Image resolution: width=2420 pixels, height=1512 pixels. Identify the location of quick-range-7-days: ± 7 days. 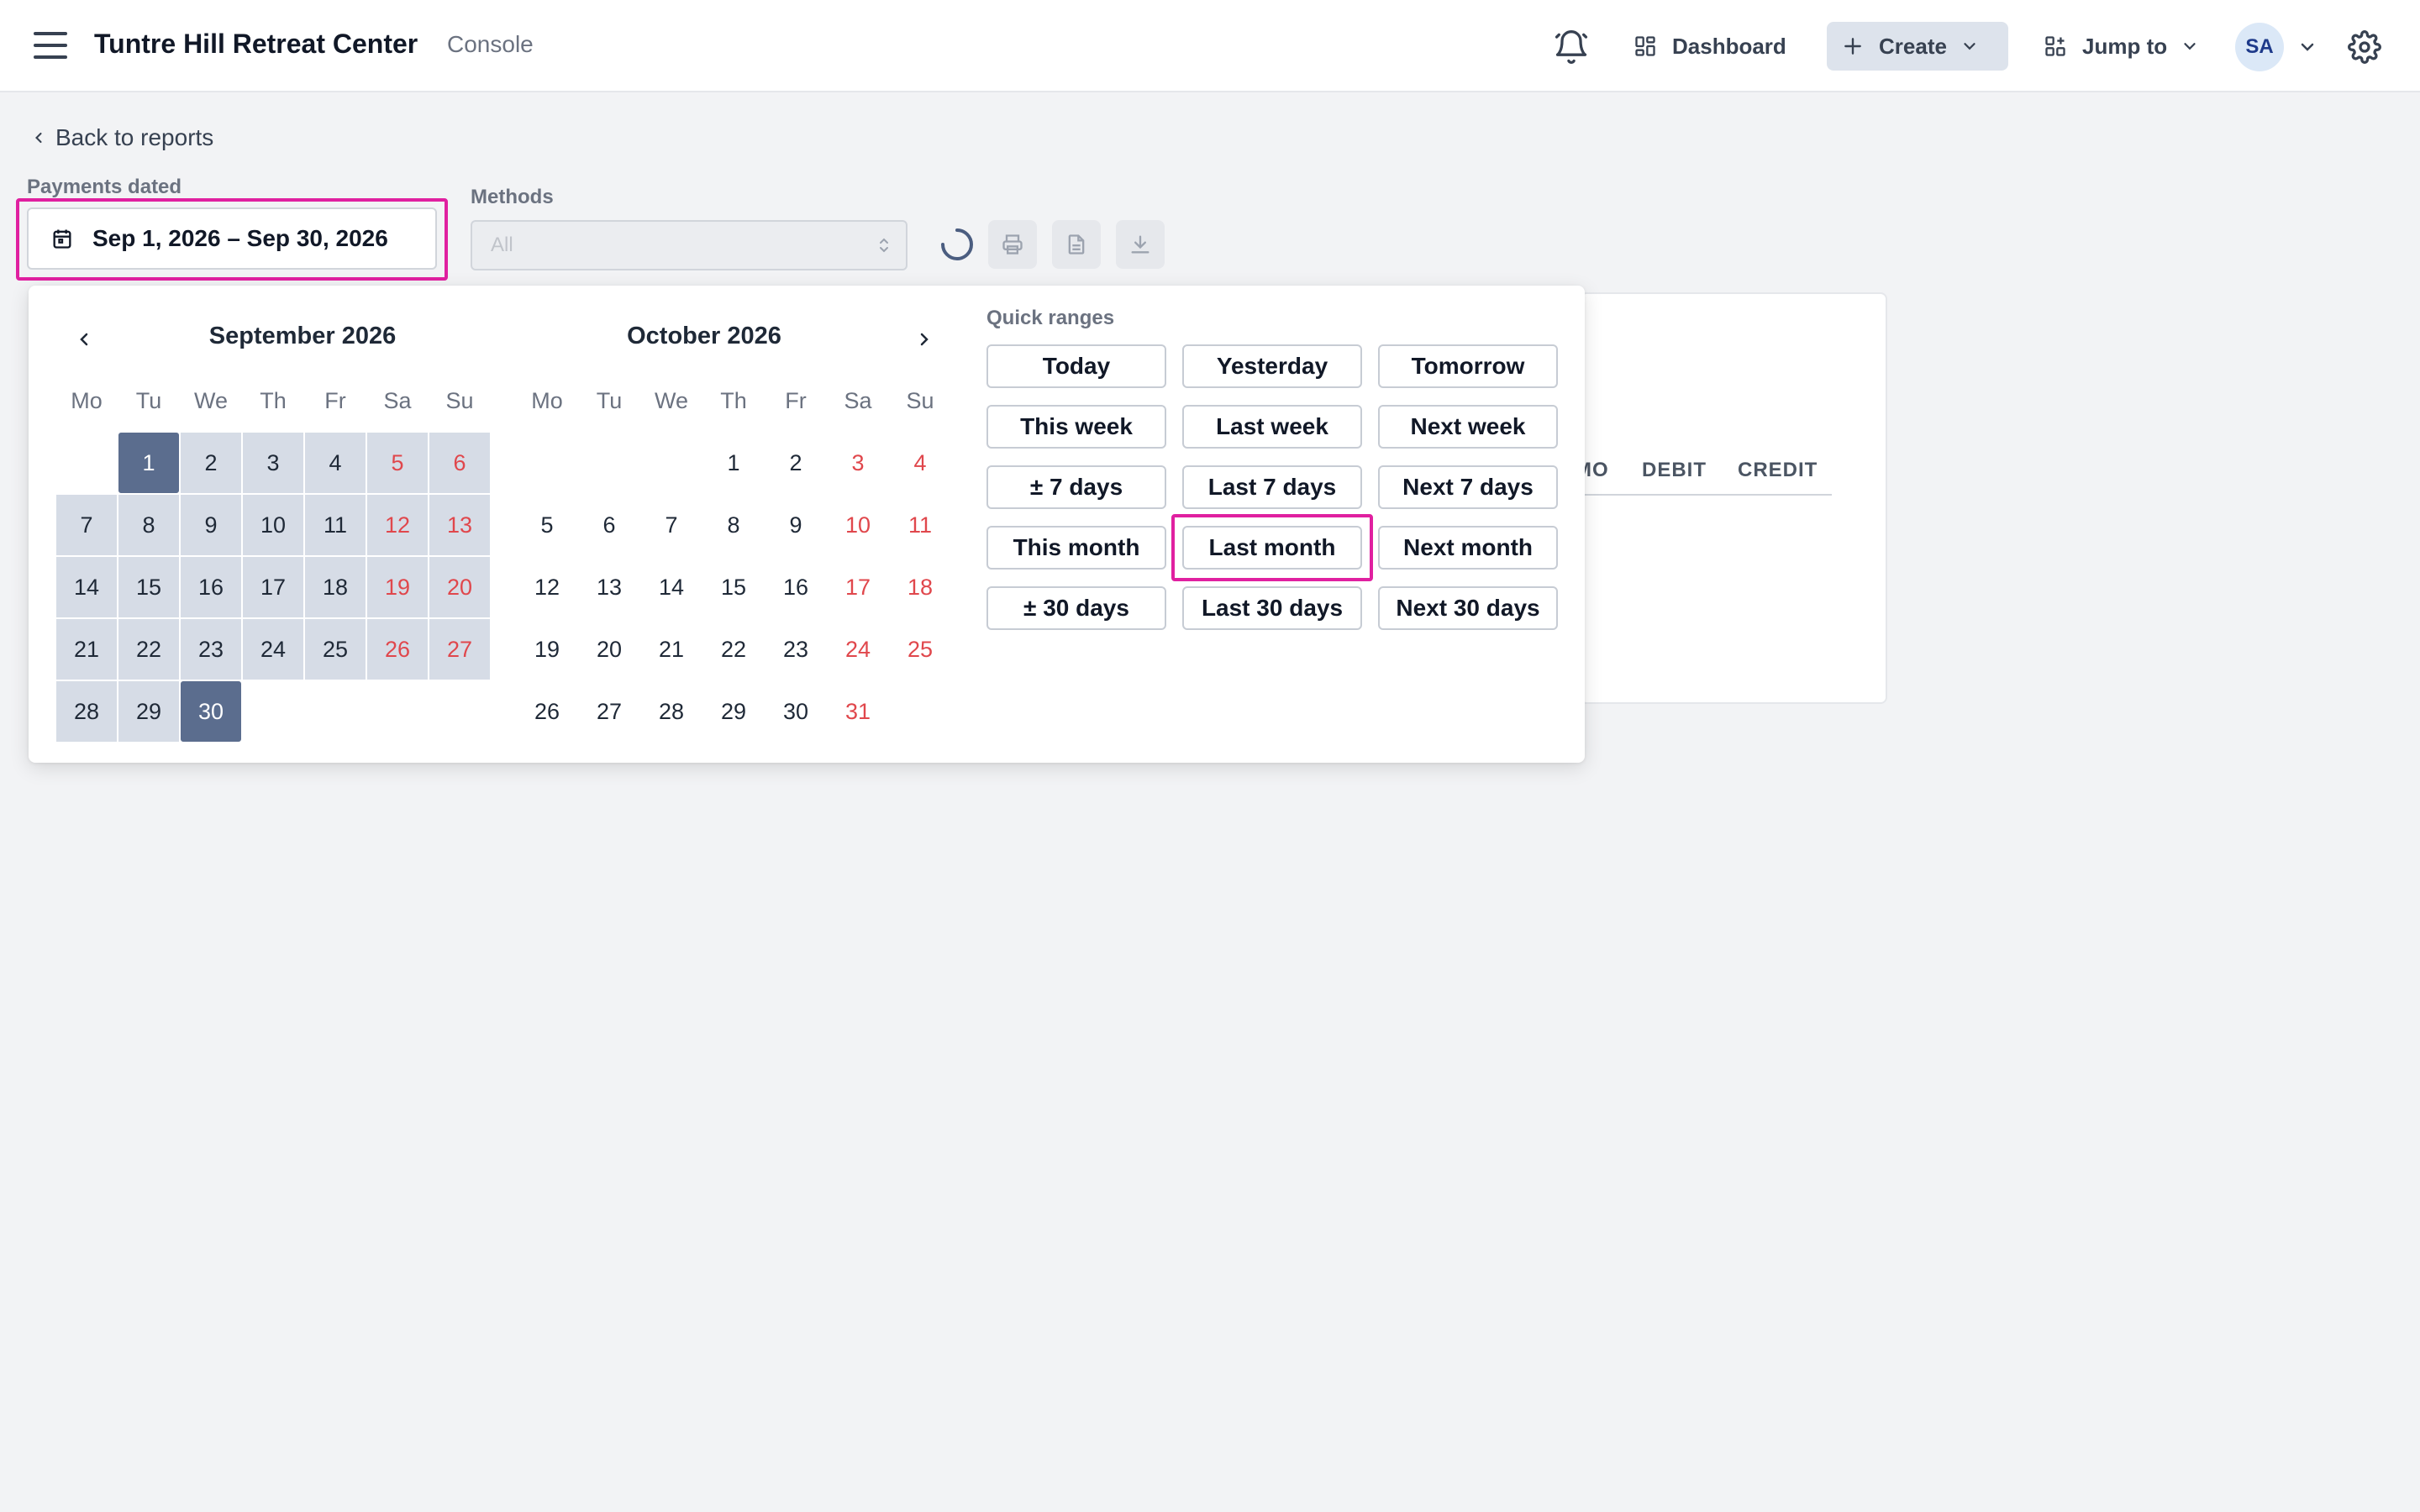
(1076, 487).